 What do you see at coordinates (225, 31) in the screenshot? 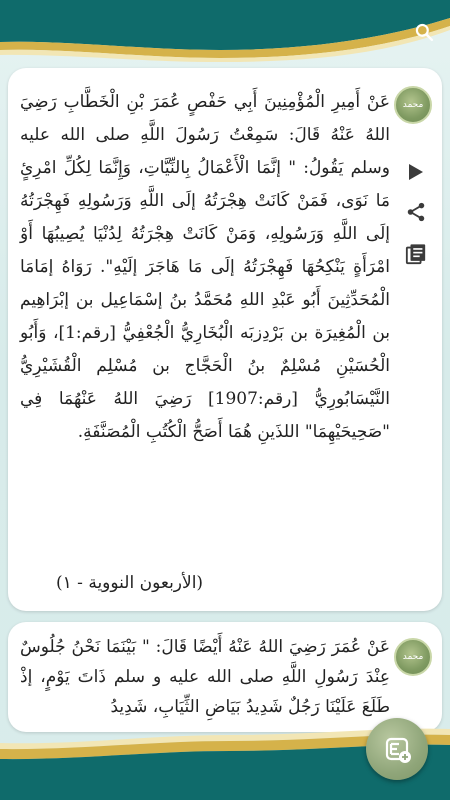
I see `header-band` at bounding box center [225, 31].